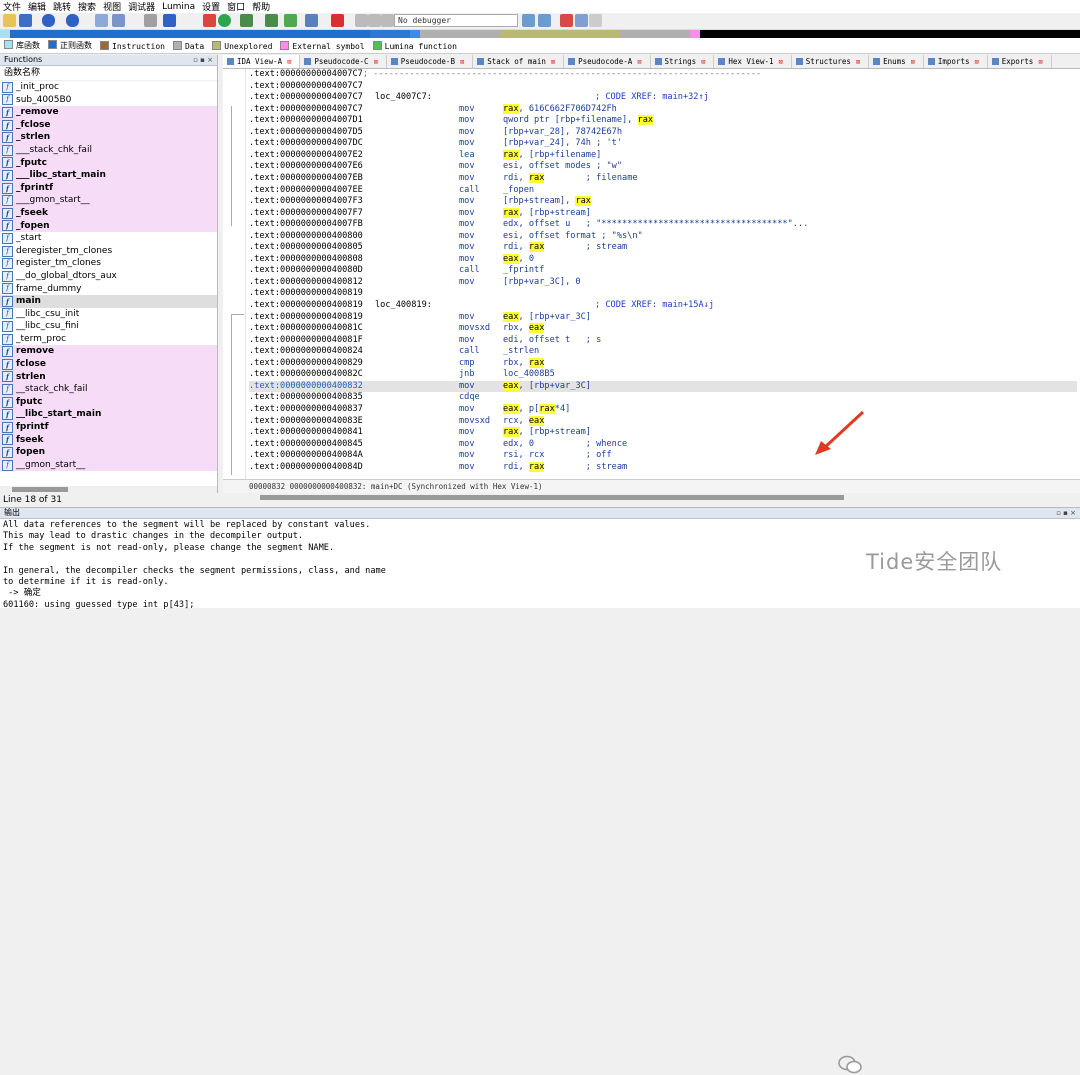 The height and width of the screenshot is (1075, 1080). Describe the element at coordinates (108, 402) in the screenshot. I see `function-row: f fputc` at that location.